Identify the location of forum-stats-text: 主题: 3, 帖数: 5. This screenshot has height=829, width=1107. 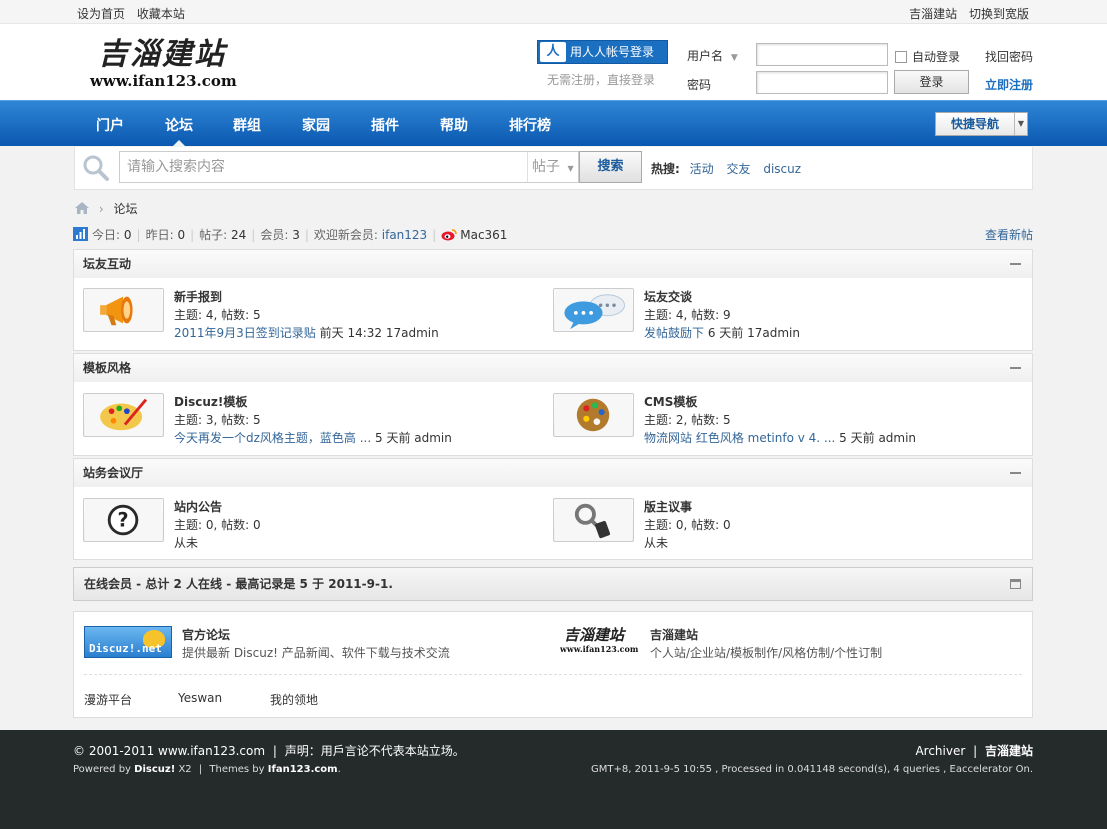
(217, 420).